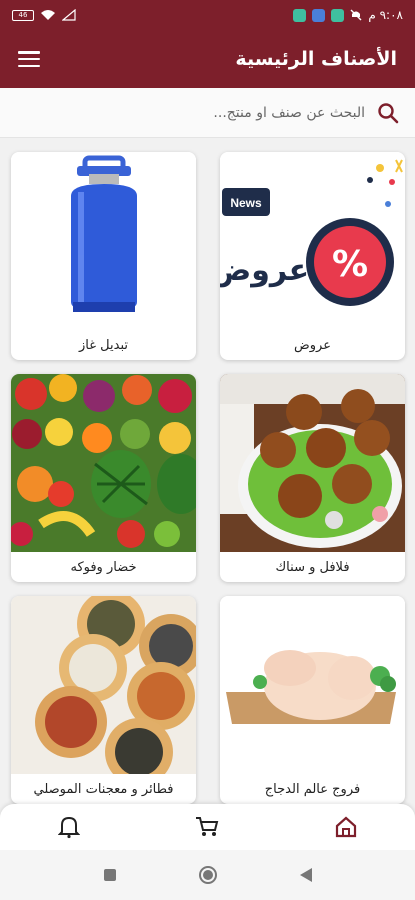 Image resolution: width=415 pixels, height=900 pixels. Describe the element at coordinates (200, 112) in the screenshot. I see `search-input` at that location.